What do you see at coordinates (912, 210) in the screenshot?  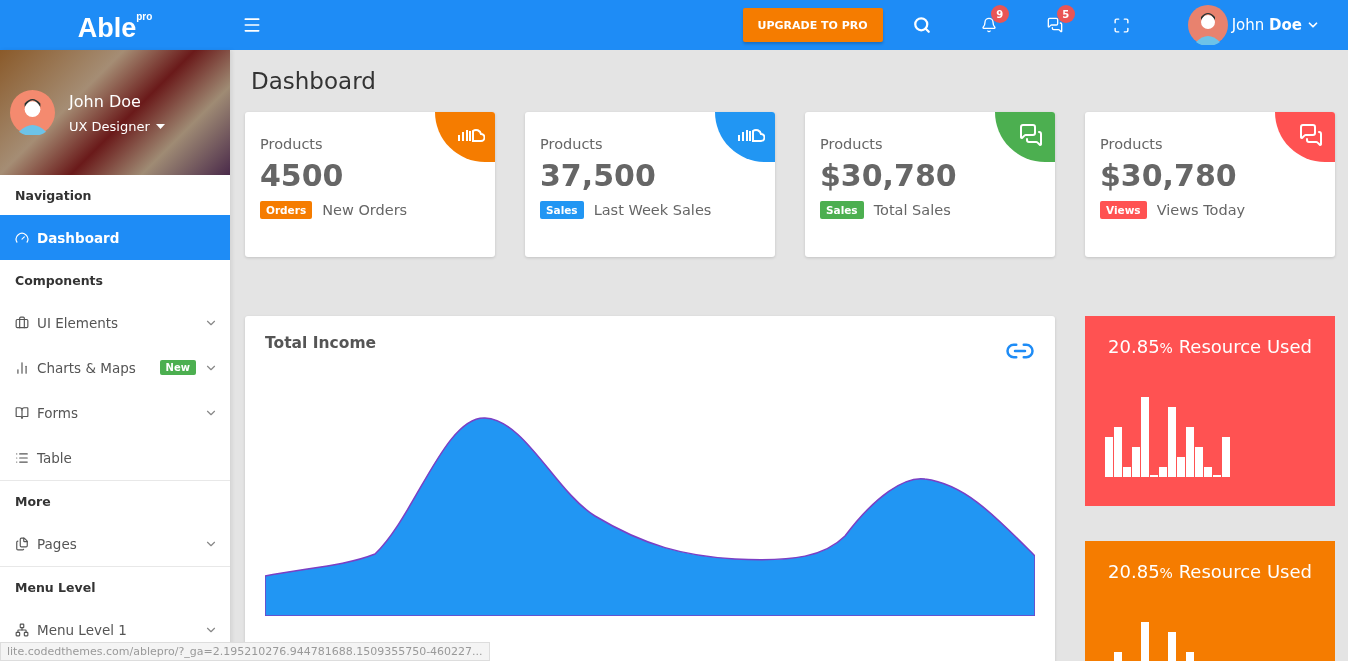 I see `card-caption: Total Sales` at bounding box center [912, 210].